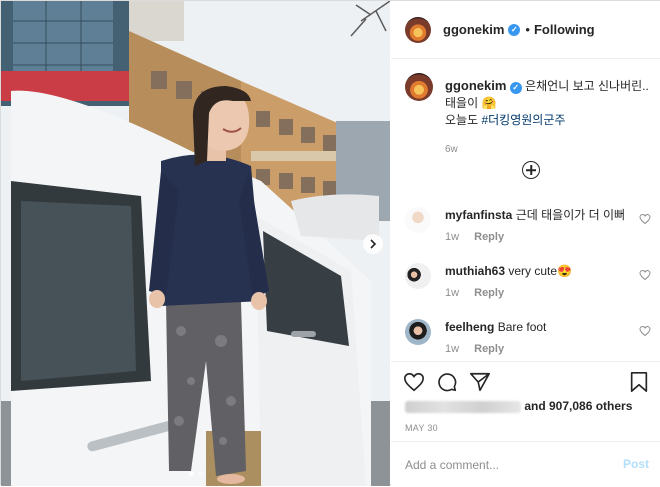  What do you see at coordinates (636, 464) in the screenshot?
I see `post-button: Post` at bounding box center [636, 464].